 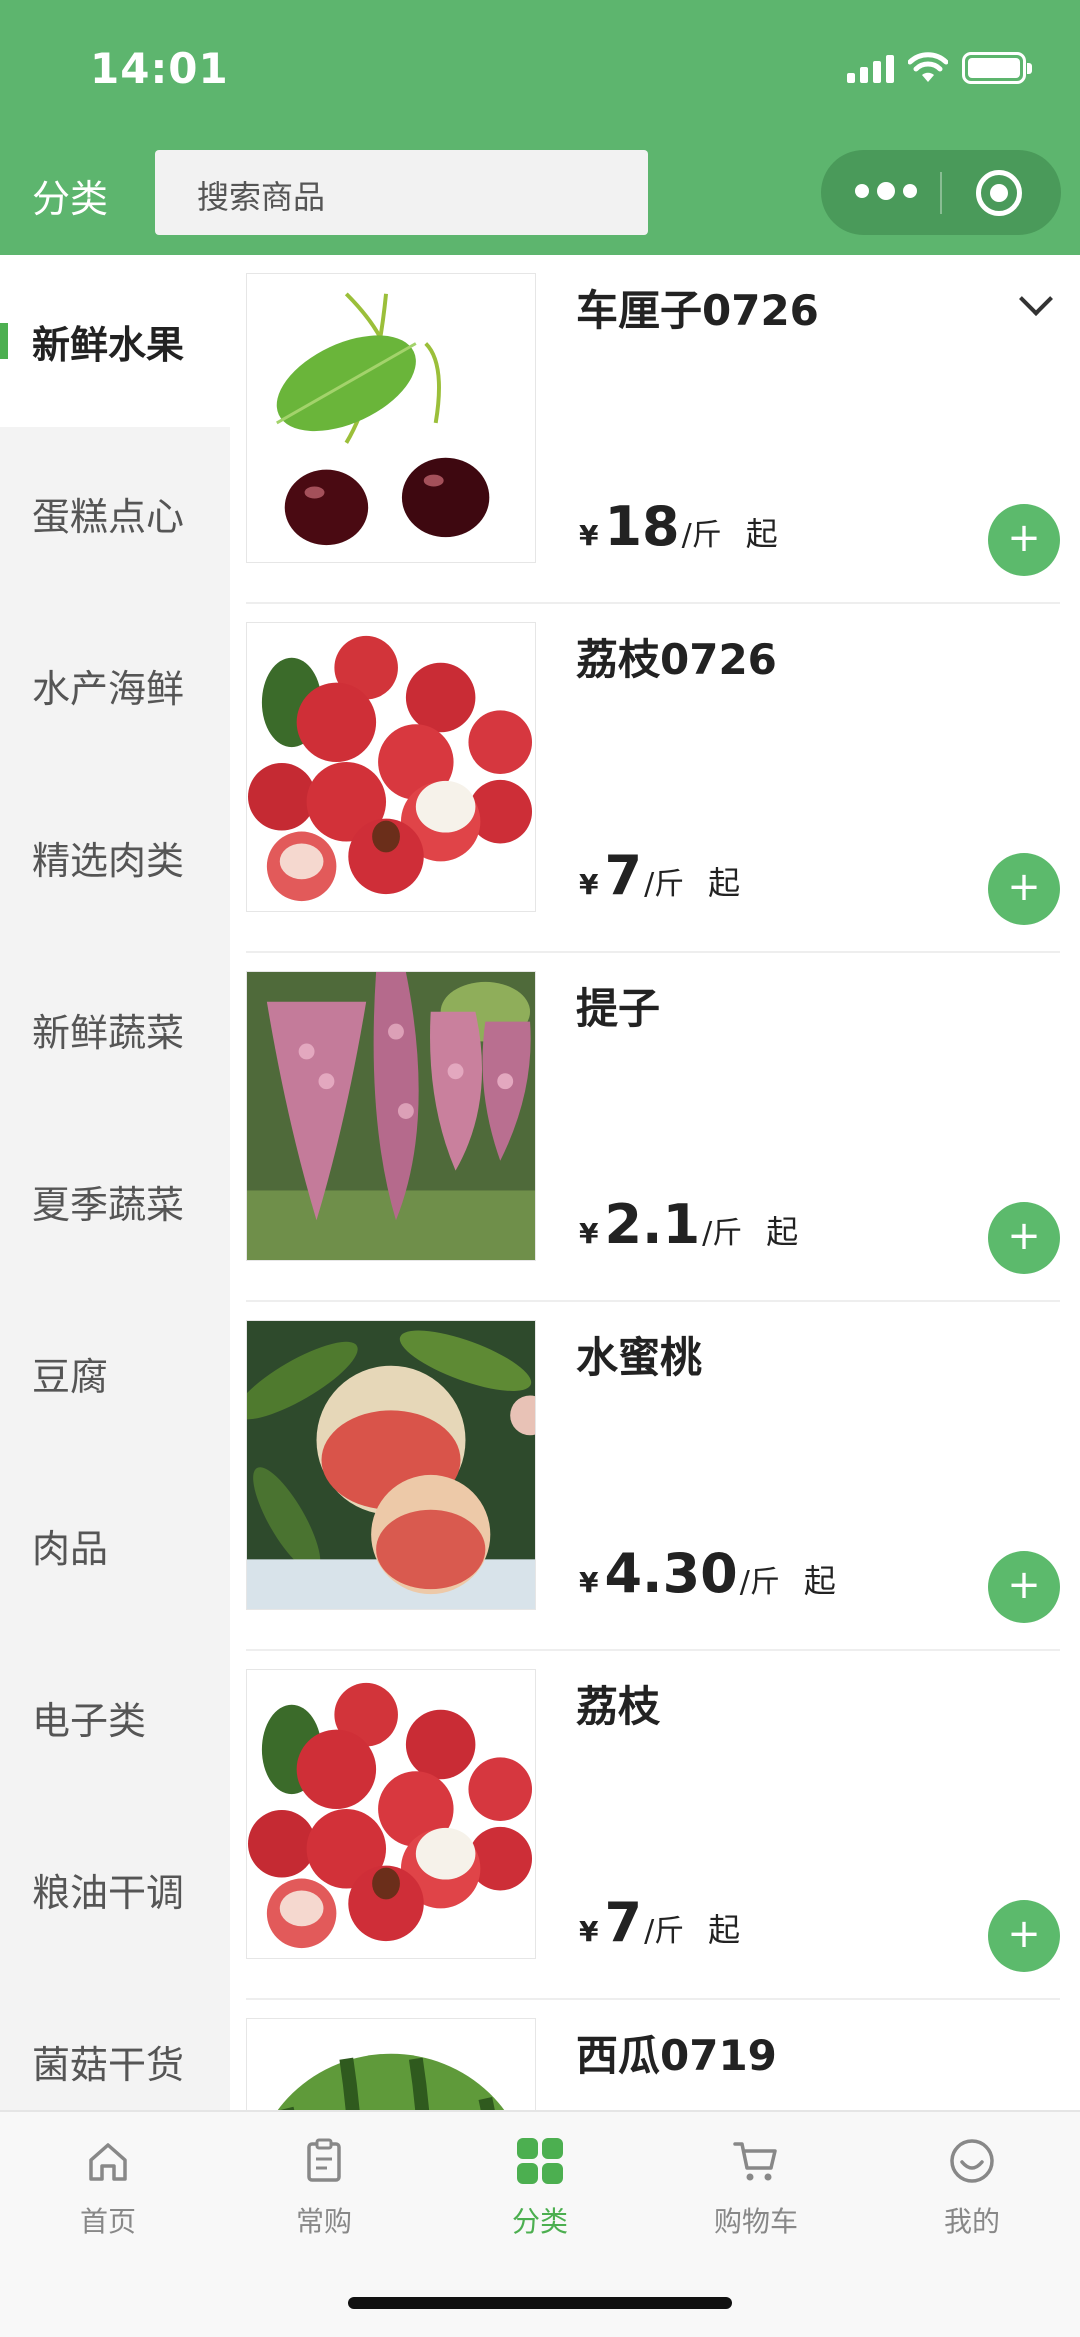 What do you see at coordinates (618, 1008) in the screenshot?
I see `product-name: 提子` at bounding box center [618, 1008].